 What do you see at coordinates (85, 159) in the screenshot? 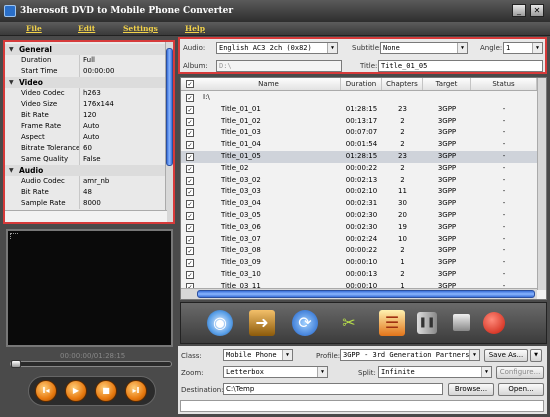
I see `property-row: Same Quality False` at bounding box center [85, 159].